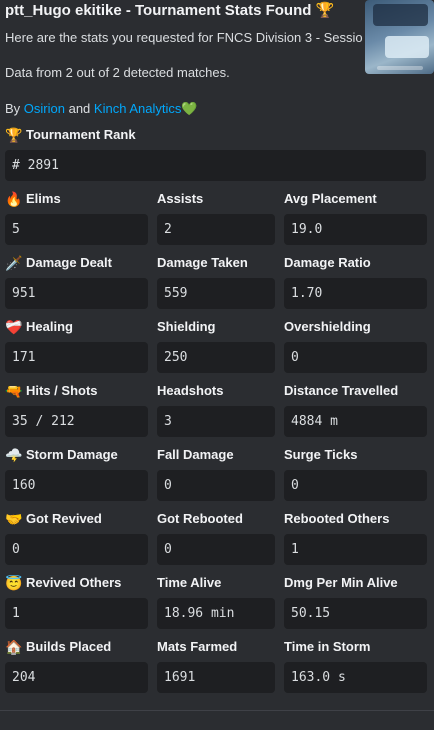 This screenshot has width=434, height=730. I want to click on field-label: Surge Ticks, so click(321, 454).